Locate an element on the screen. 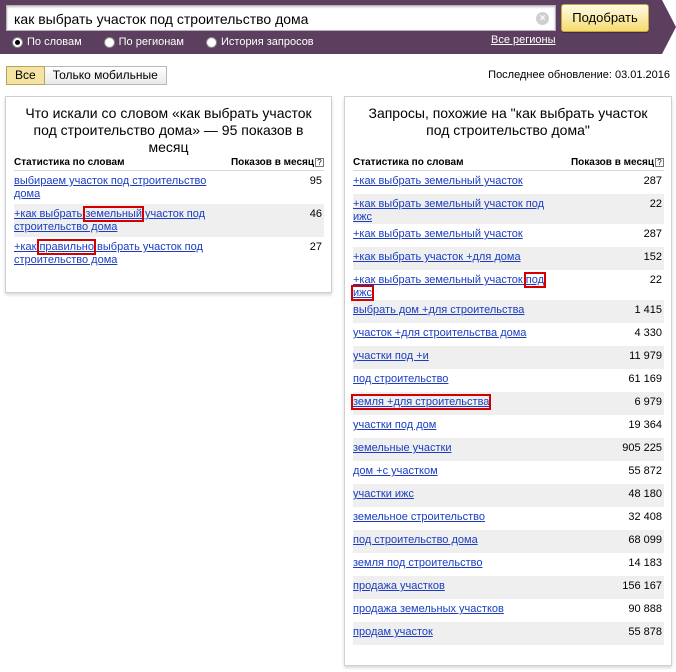 The height and width of the screenshot is (672, 676). query-text: под строительство дома is located at coordinates (415, 540).